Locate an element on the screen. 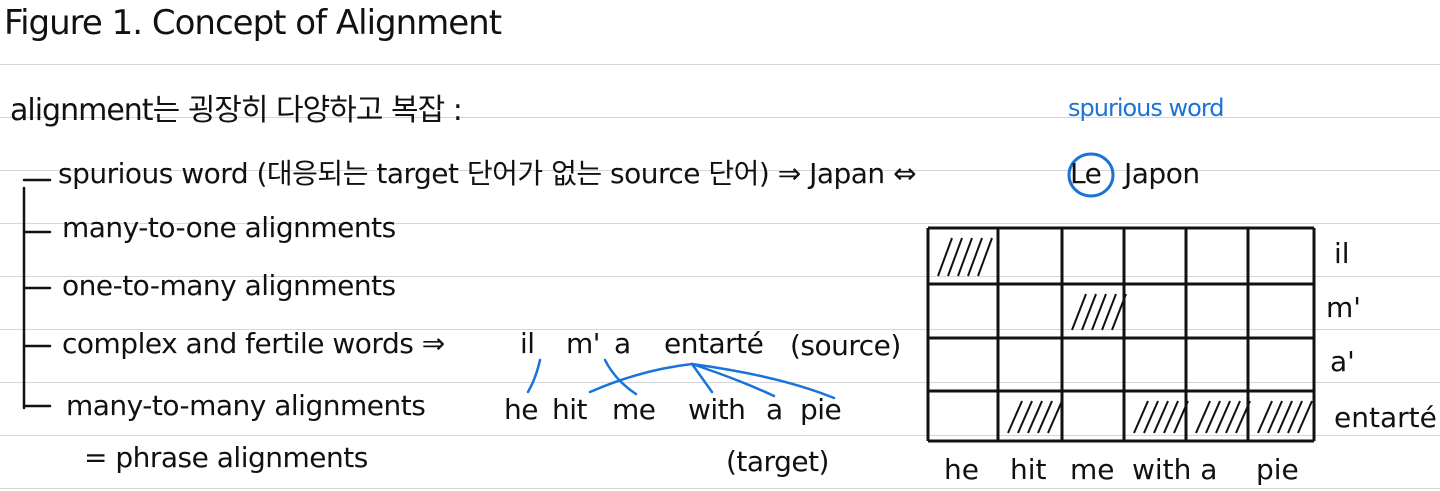  target-word-me: me is located at coordinates (634, 409).